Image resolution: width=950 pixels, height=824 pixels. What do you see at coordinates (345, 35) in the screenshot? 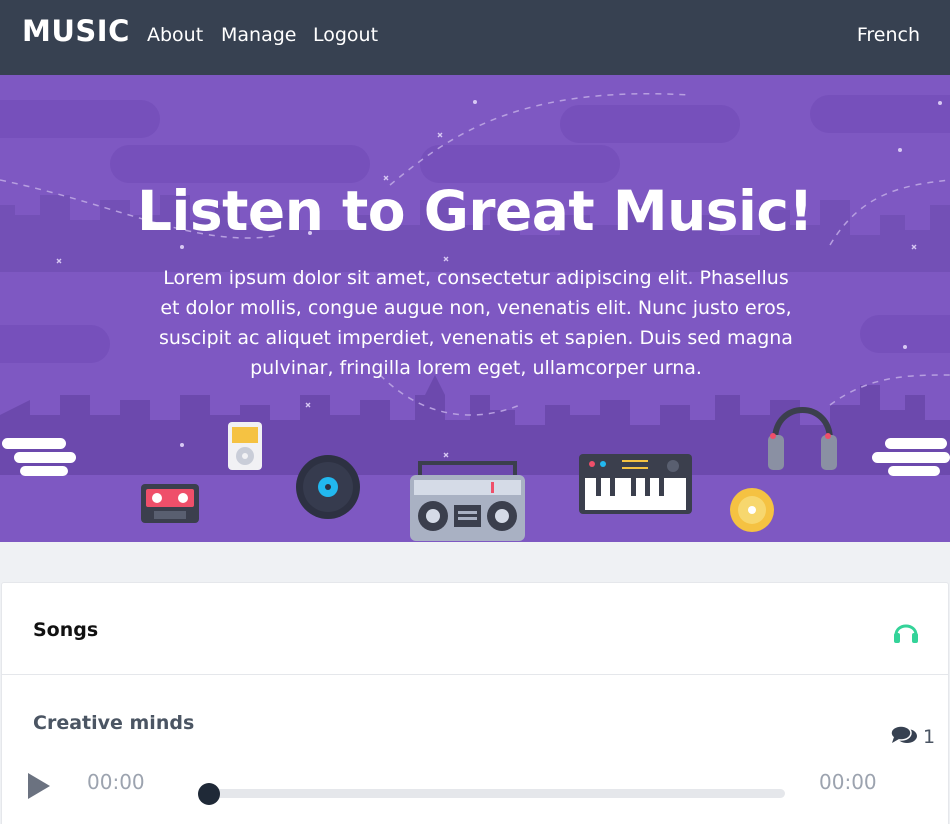
I see `nav-link-logout: Logout` at bounding box center [345, 35].